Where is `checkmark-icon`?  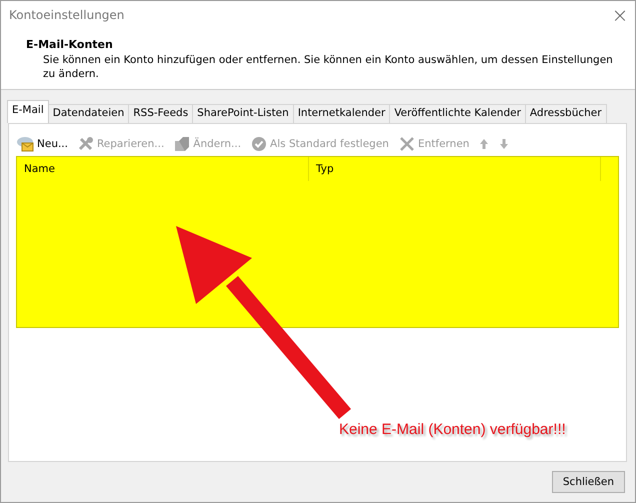 checkmark-icon is located at coordinates (259, 144).